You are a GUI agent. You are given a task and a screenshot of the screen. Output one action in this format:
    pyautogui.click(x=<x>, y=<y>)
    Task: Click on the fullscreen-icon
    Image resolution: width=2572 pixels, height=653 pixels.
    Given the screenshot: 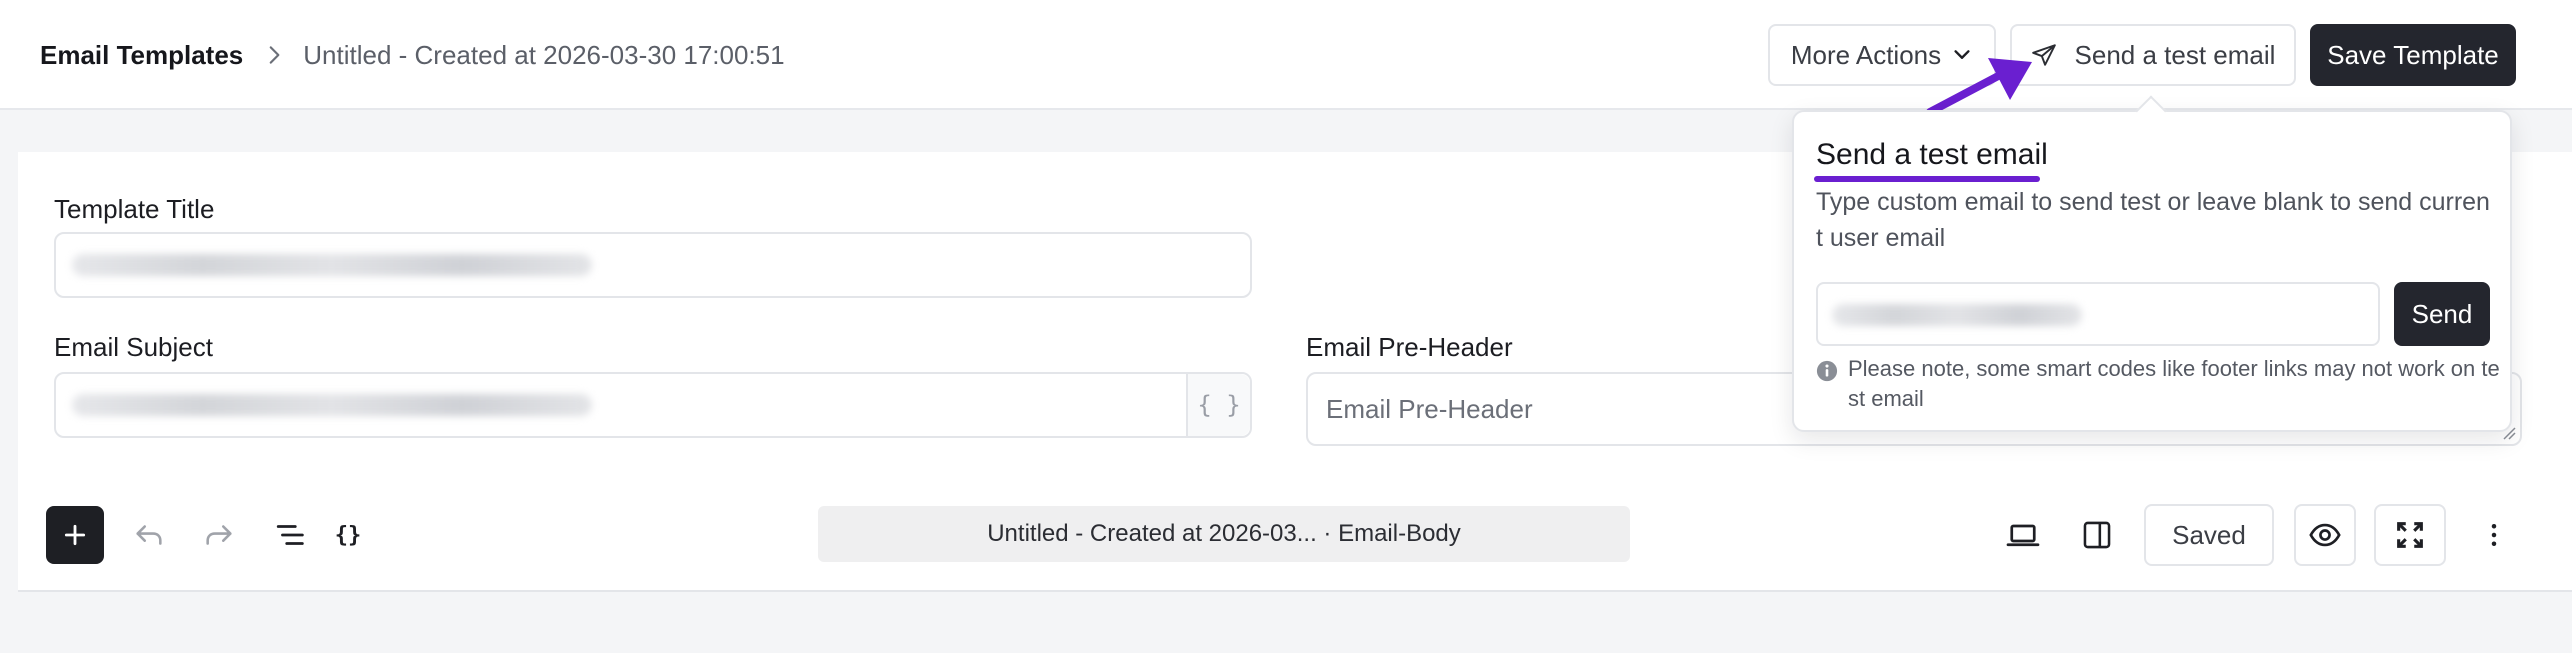 What is the action you would take?
    pyautogui.click(x=2410, y=535)
    